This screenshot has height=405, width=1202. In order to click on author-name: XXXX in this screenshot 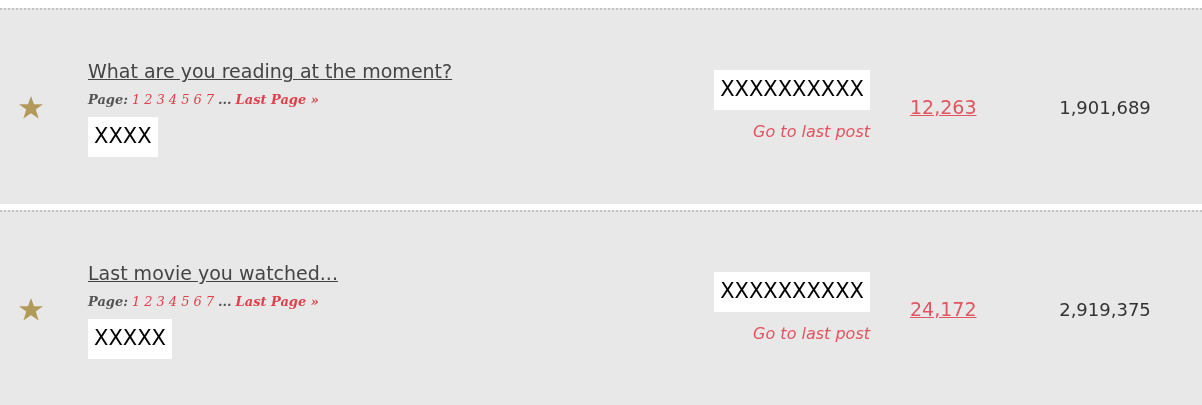, I will do `click(123, 137)`.